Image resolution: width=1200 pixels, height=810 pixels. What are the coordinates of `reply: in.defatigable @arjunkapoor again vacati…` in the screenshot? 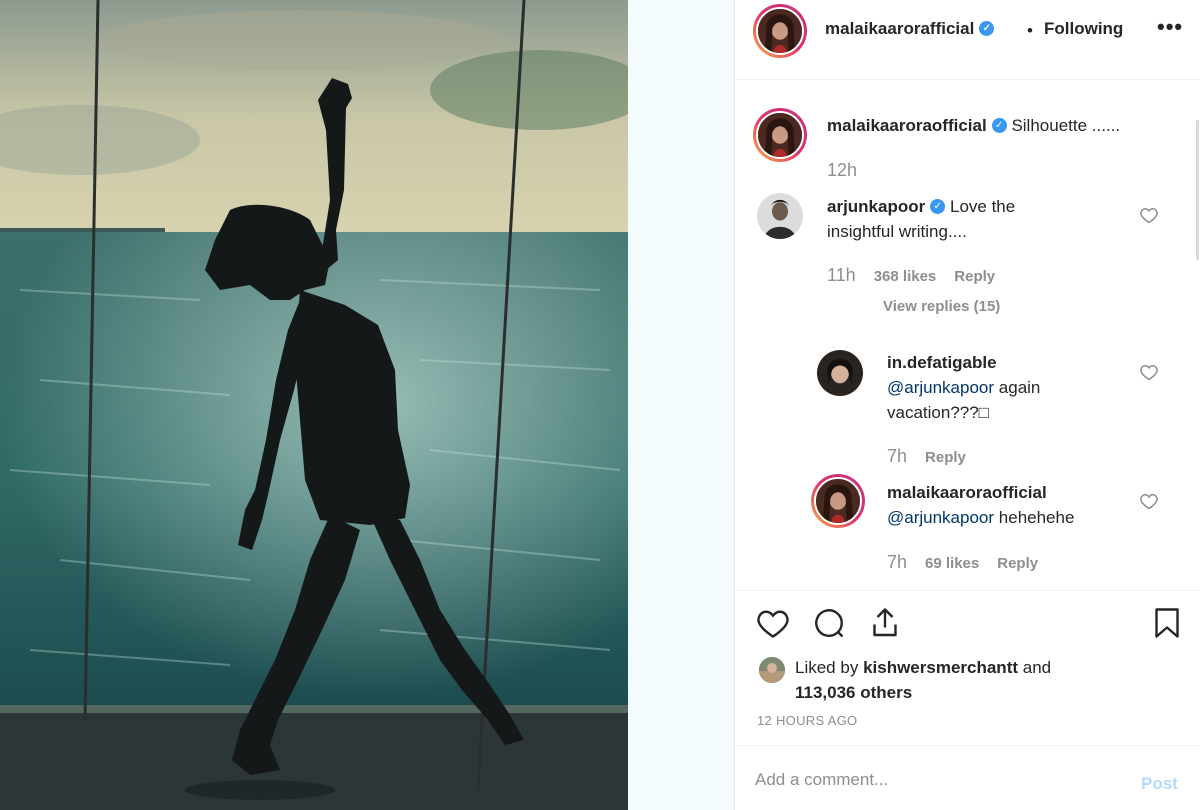 It's located at (987, 387).